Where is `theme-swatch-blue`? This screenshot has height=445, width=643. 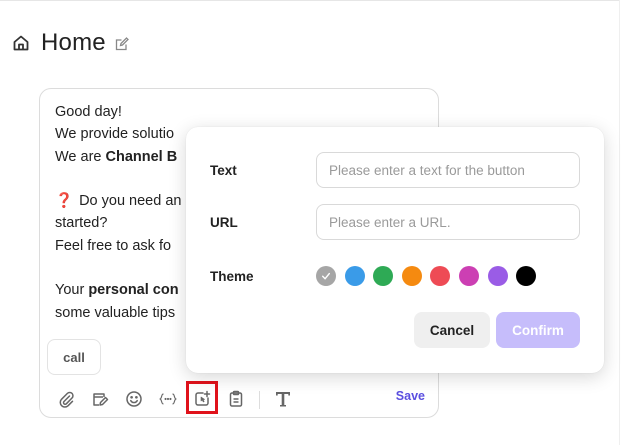 theme-swatch-blue is located at coordinates (354, 276).